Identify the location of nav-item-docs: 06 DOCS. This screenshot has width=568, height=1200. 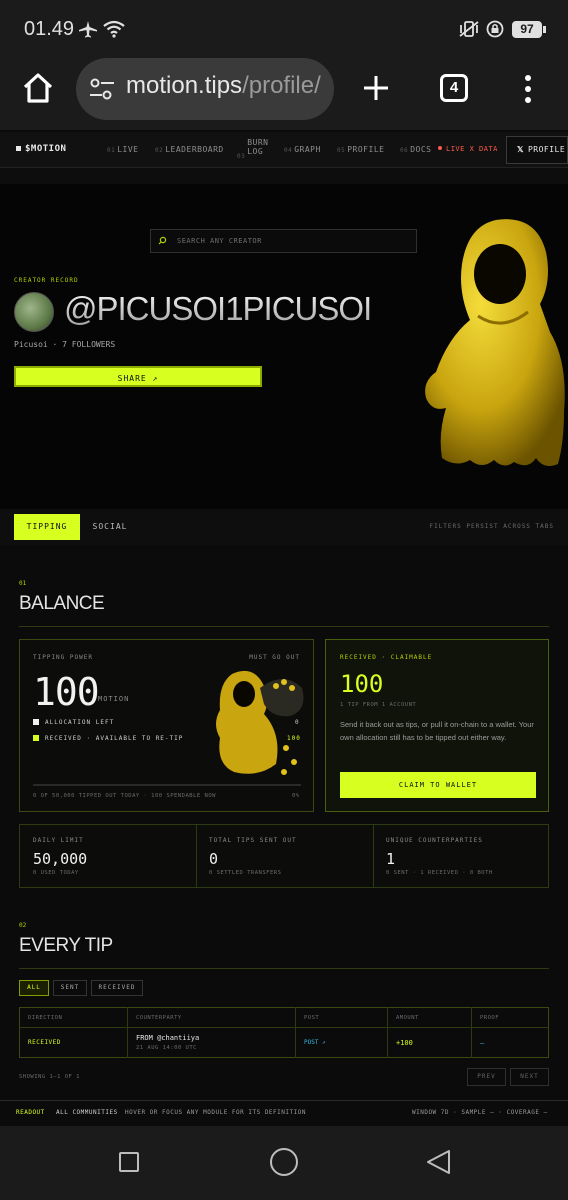
(416, 149).